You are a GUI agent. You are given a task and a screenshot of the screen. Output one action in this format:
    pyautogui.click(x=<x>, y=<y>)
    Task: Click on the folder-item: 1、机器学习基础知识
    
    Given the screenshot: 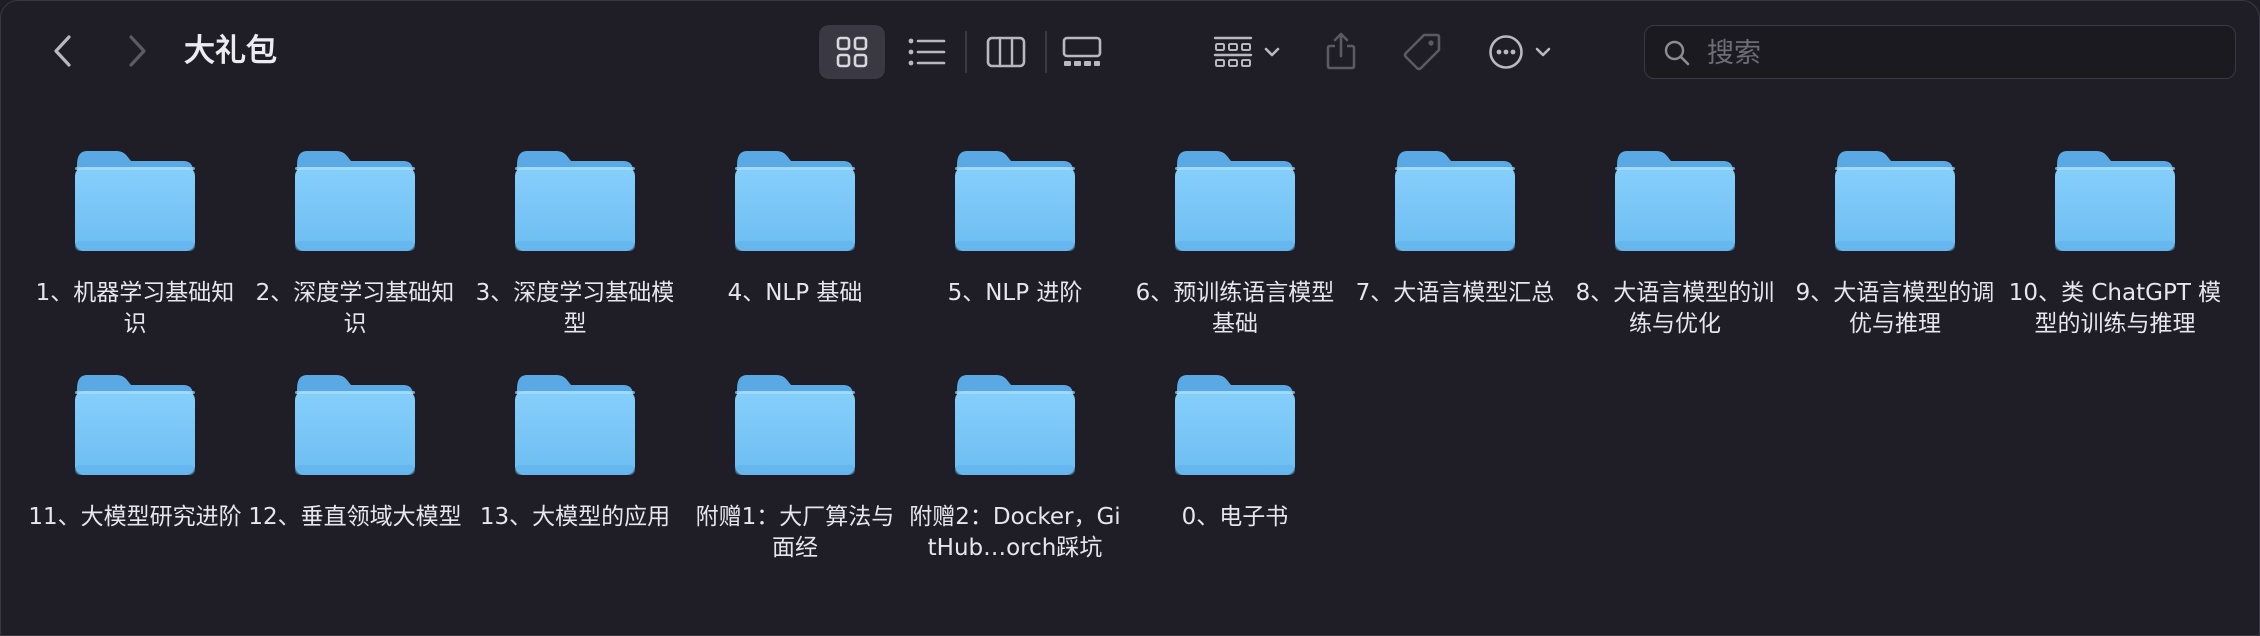 What is the action you would take?
    pyautogui.click(x=135, y=253)
    